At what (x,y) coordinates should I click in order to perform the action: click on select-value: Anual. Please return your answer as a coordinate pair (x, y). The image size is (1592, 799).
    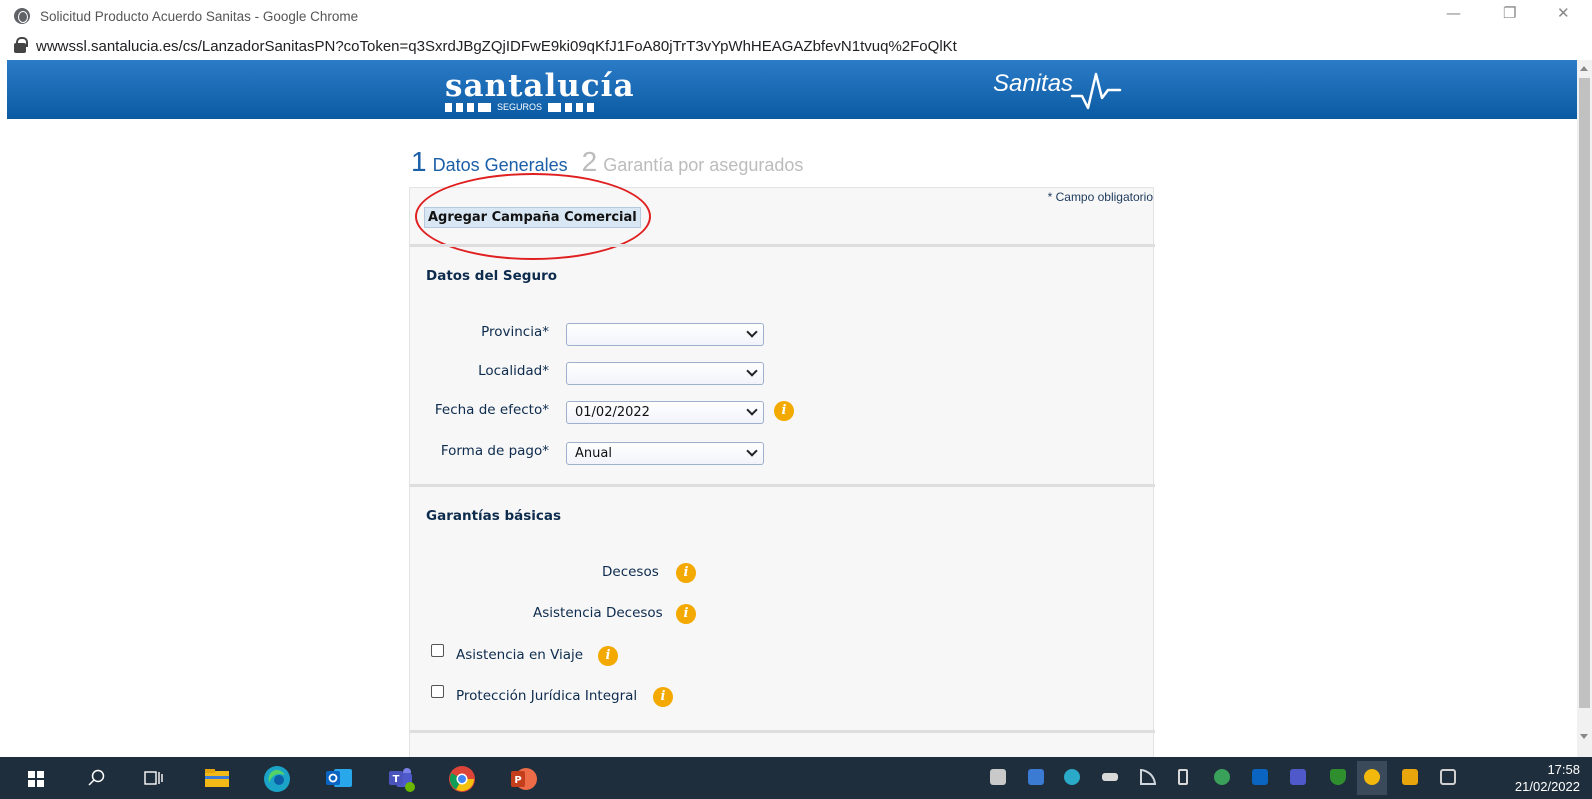
    Looking at the image, I should click on (593, 453).